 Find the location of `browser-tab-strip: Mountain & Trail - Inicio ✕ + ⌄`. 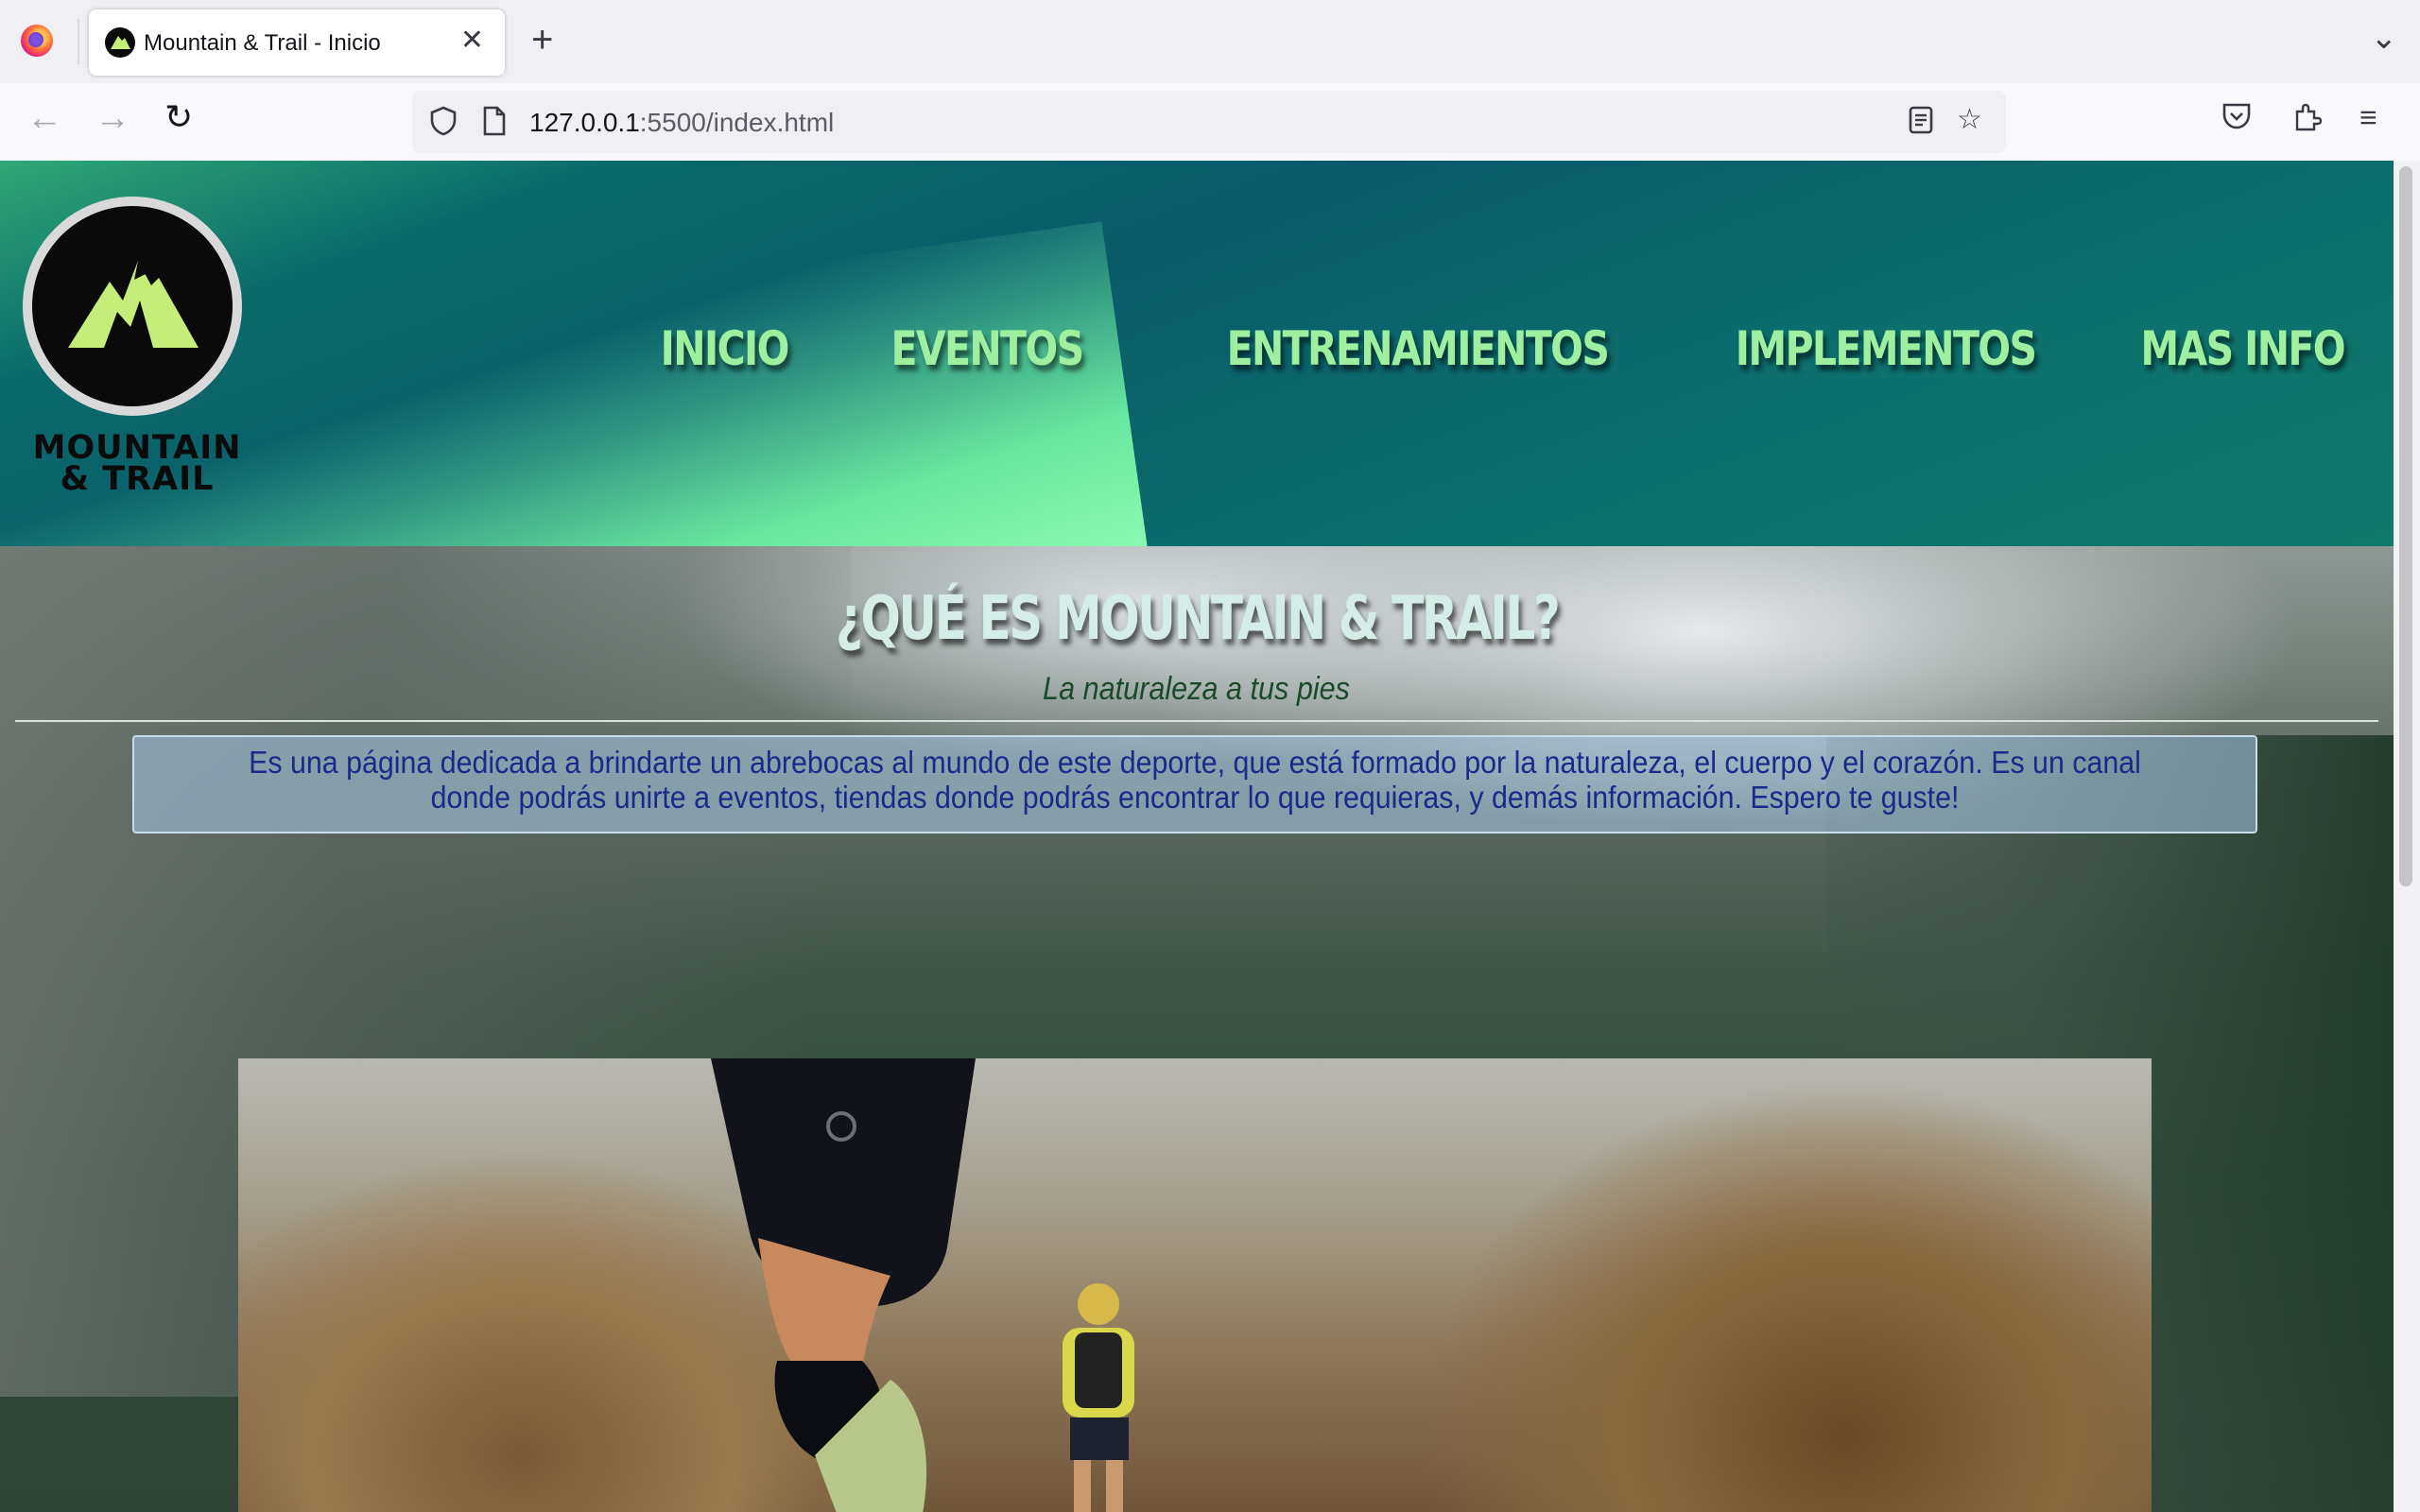

browser-tab-strip: Mountain & Trail - Inicio ✕ + ⌄ is located at coordinates (1210, 41).